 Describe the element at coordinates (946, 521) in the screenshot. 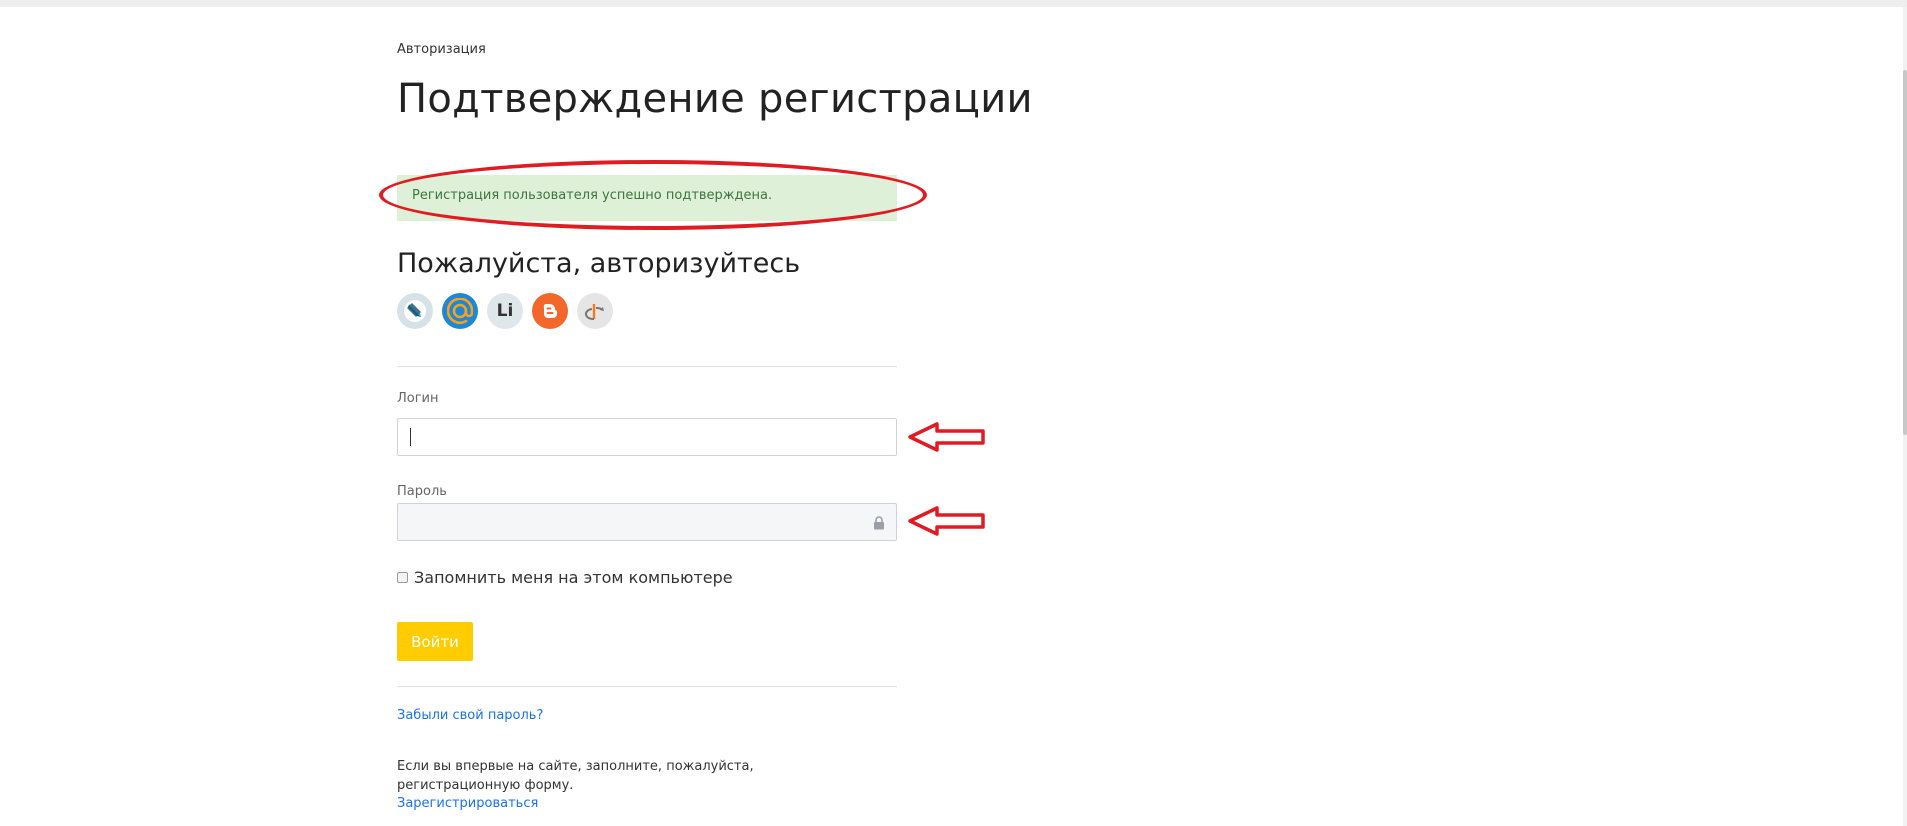

I see `annotation-arrow-password` at that location.